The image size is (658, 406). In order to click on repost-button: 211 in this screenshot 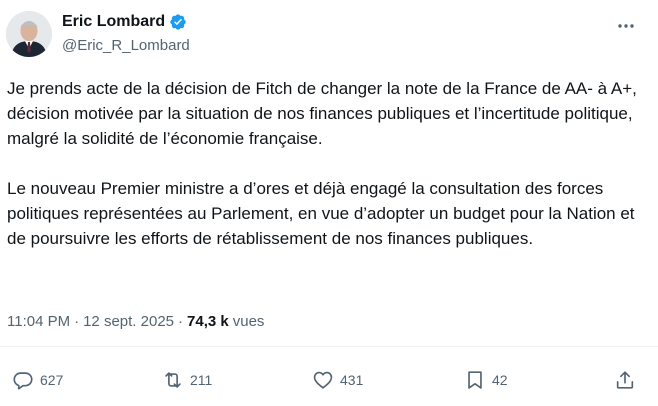, I will do `click(187, 380)`.